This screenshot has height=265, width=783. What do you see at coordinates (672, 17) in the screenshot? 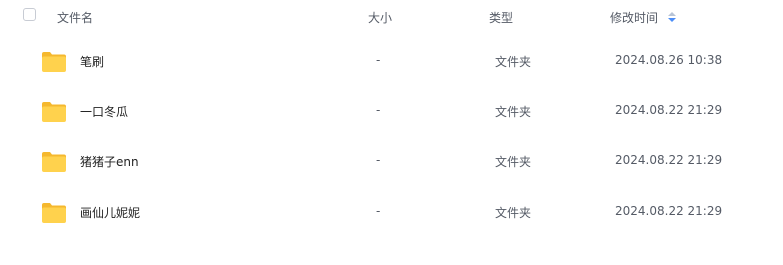
I see `sort-caret-icon` at bounding box center [672, 17].